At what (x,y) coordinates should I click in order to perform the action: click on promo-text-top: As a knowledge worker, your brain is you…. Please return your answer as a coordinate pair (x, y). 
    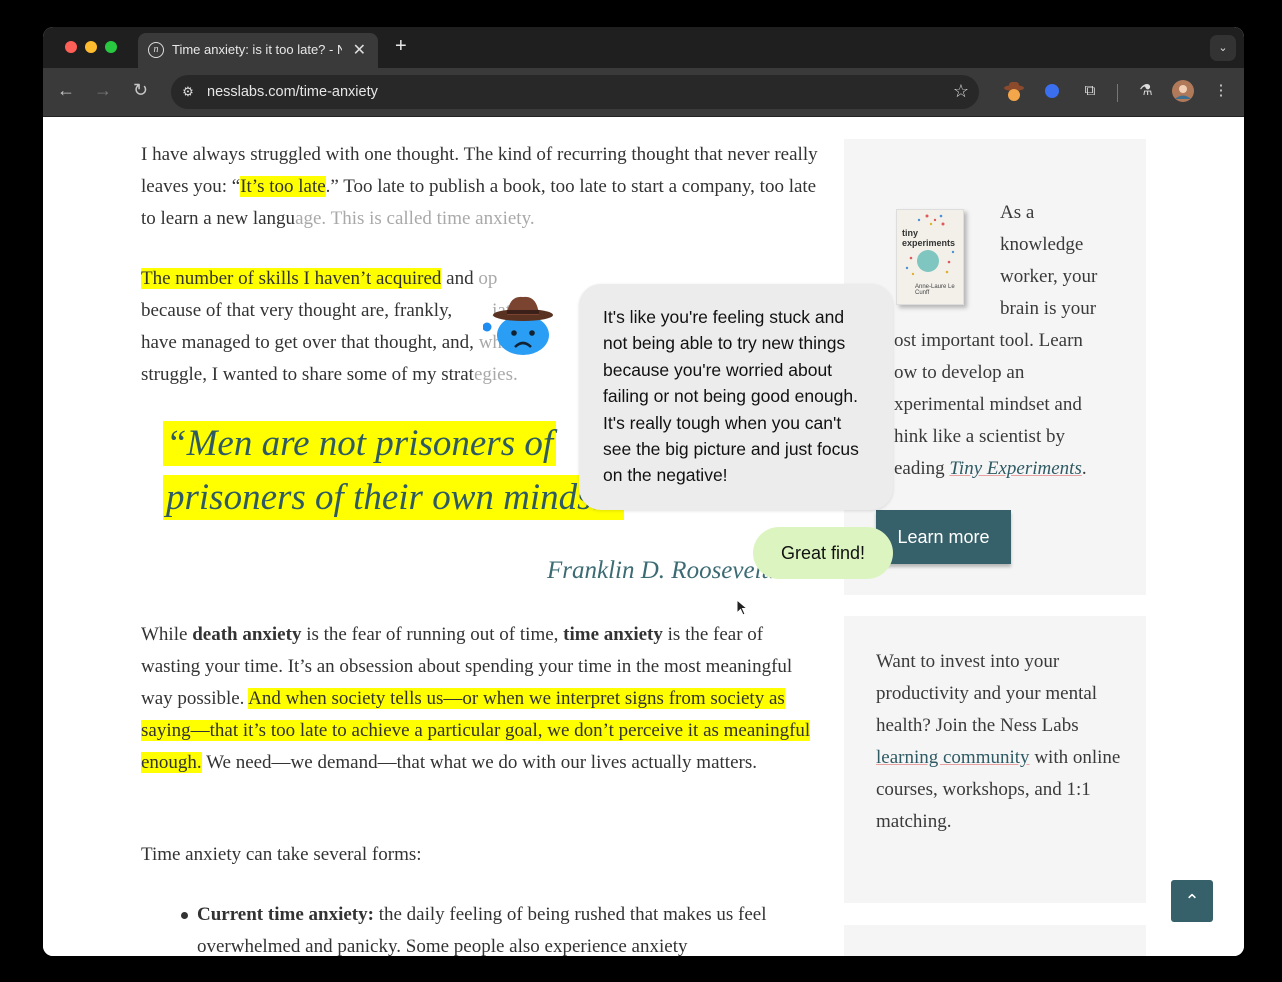
    Looking at the image, I should click on (1049, 260).